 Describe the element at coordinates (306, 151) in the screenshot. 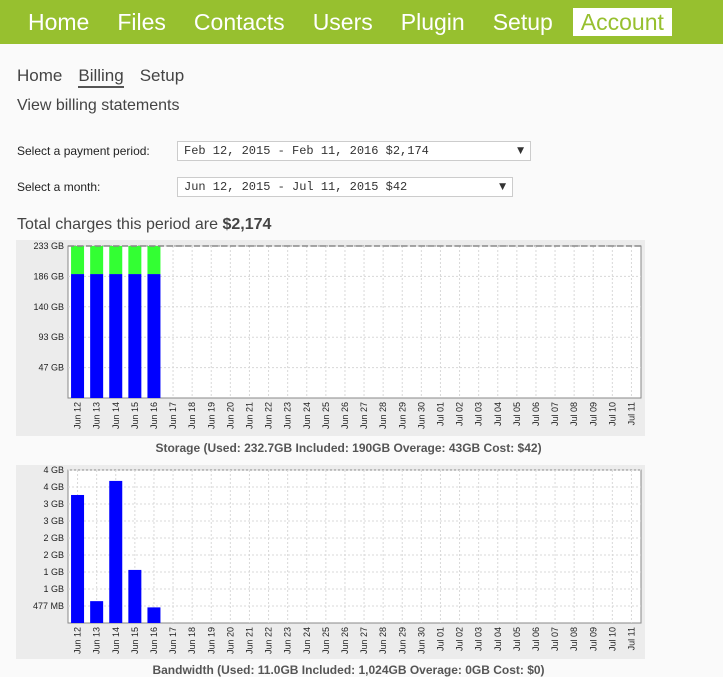

I see `payment-period-value: Feb 12, 2015 - Feb 11, 2016 $2,174` at that location.